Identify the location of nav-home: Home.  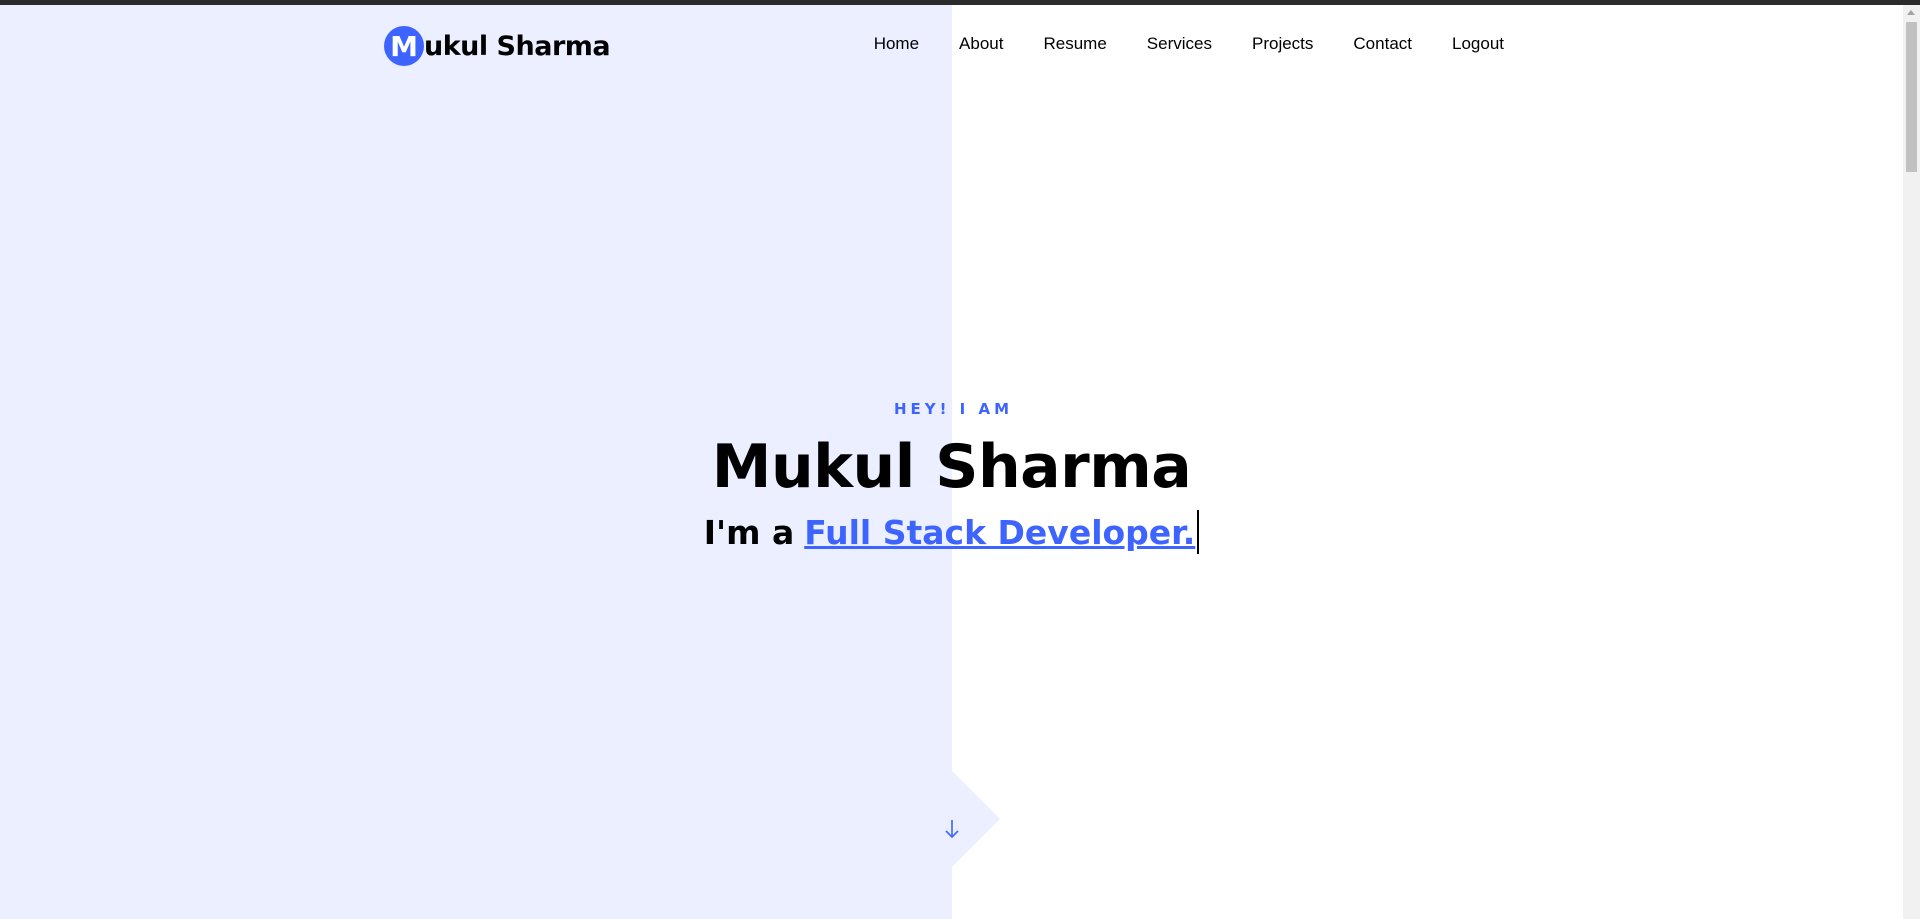
(896, 44).